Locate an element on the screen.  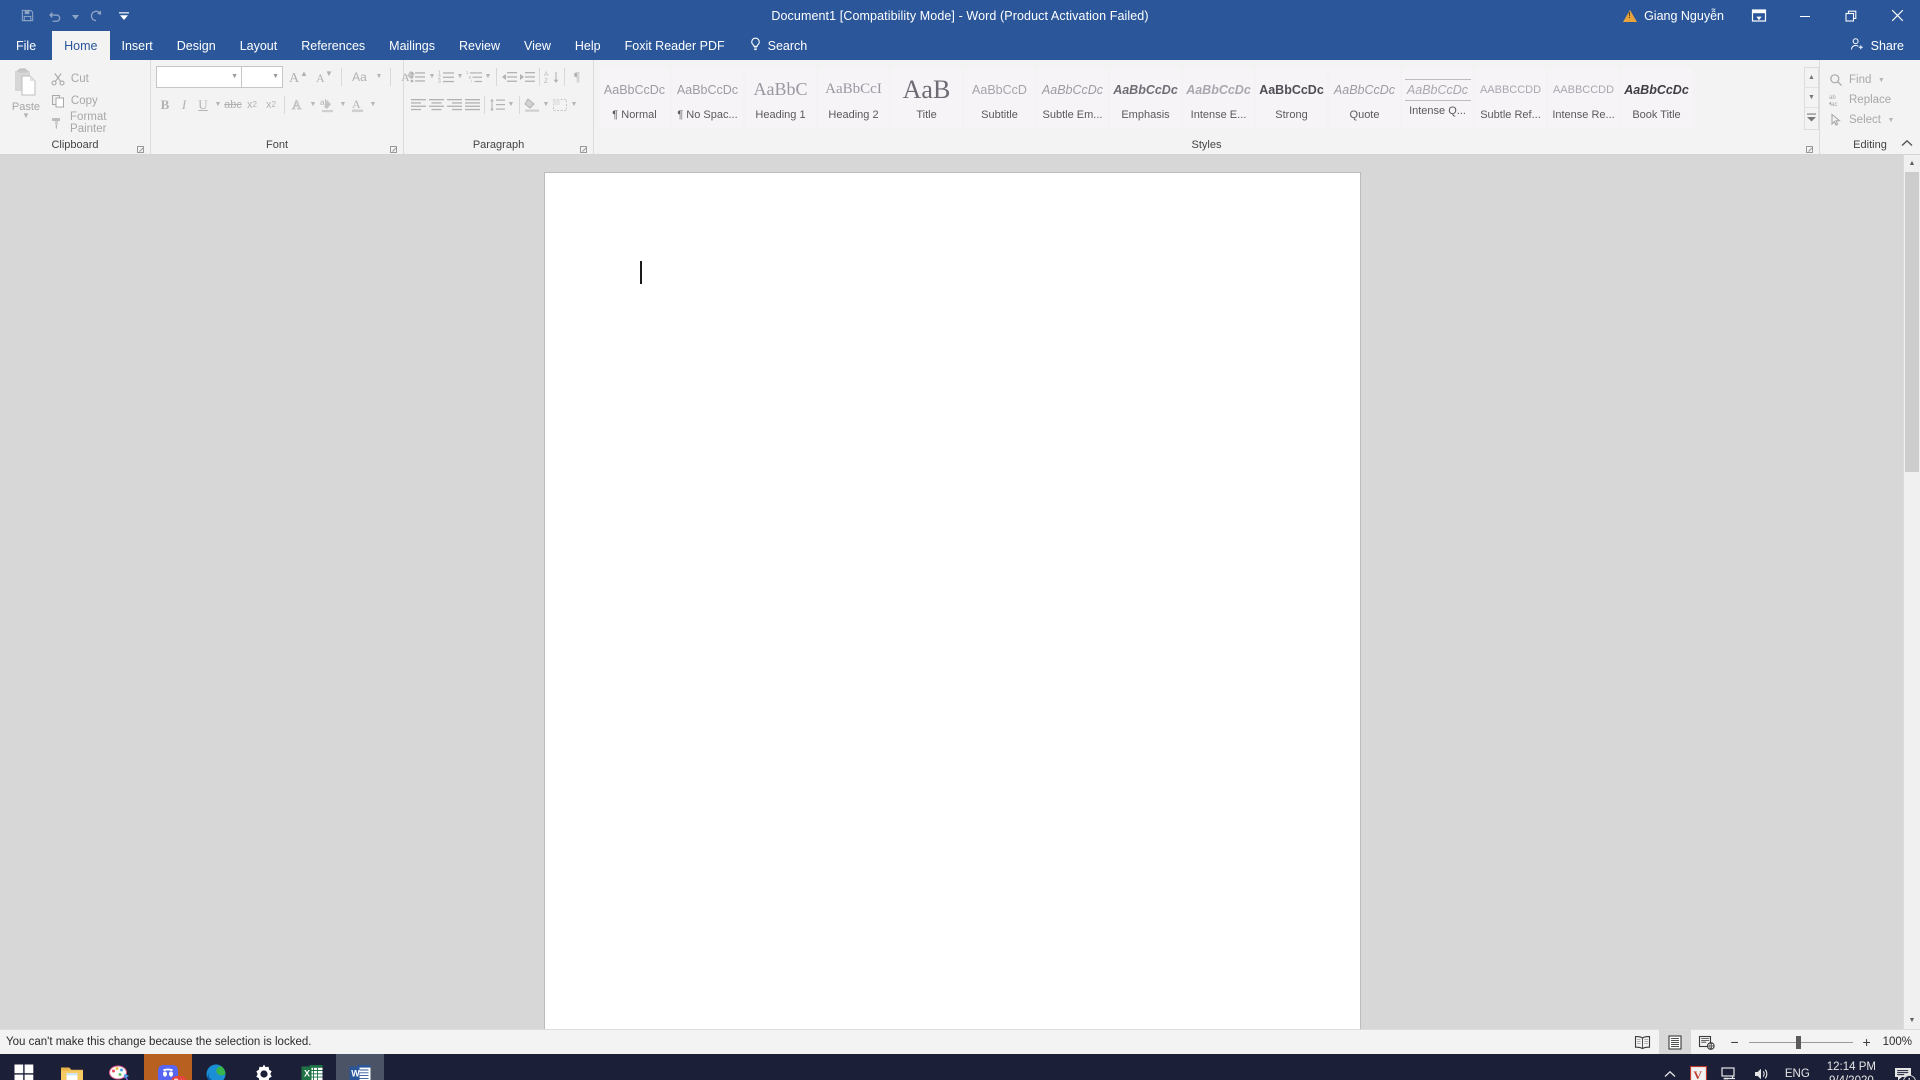
print-layout-icon is located at coordinates (1674, 1042).